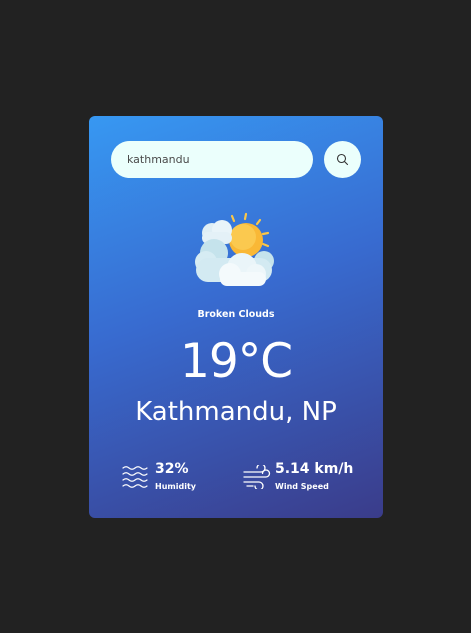 Image resolution: width=471 pixels, height=633 pixels. I want to click on wind-icon, so click(257, 477).